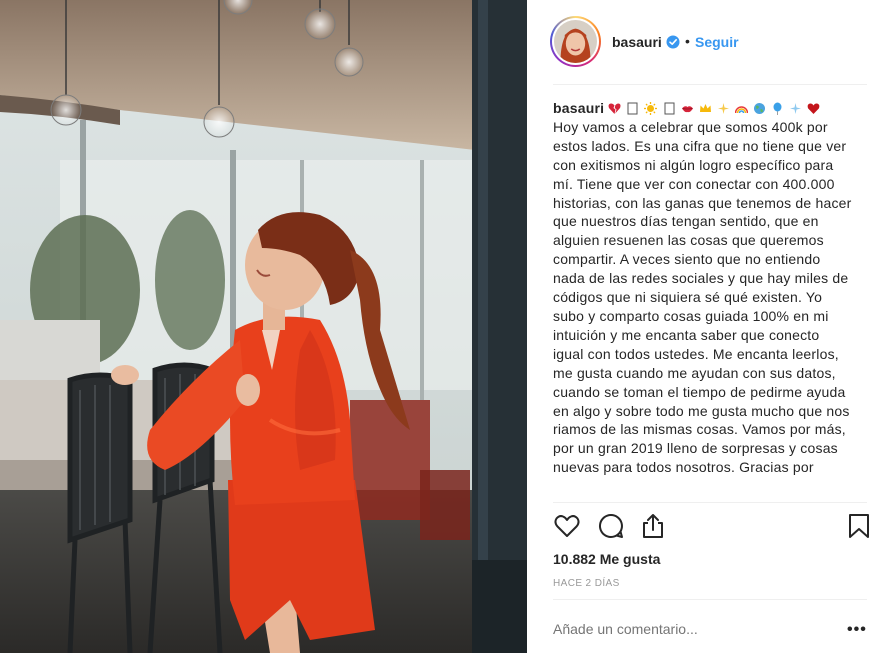 The image size is (878, 653). I want to click on speech-bubble-icon, so click(611, 525).